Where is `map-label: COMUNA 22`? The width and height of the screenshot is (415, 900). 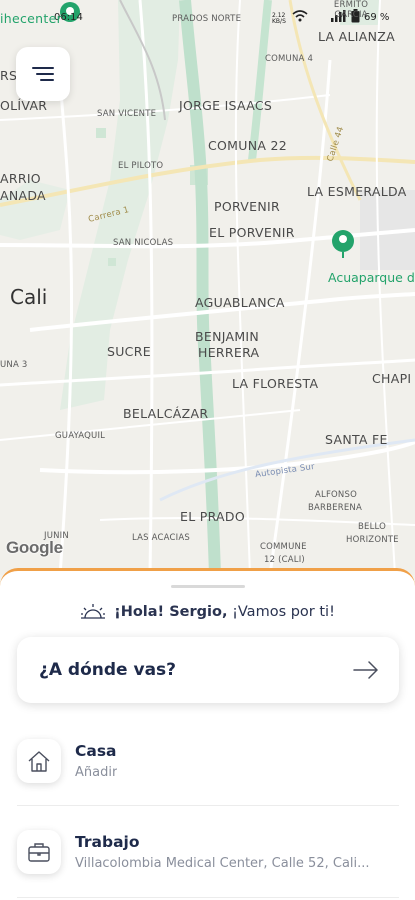
map-label: COMUNA 22 is located at coordinates (247, 145).